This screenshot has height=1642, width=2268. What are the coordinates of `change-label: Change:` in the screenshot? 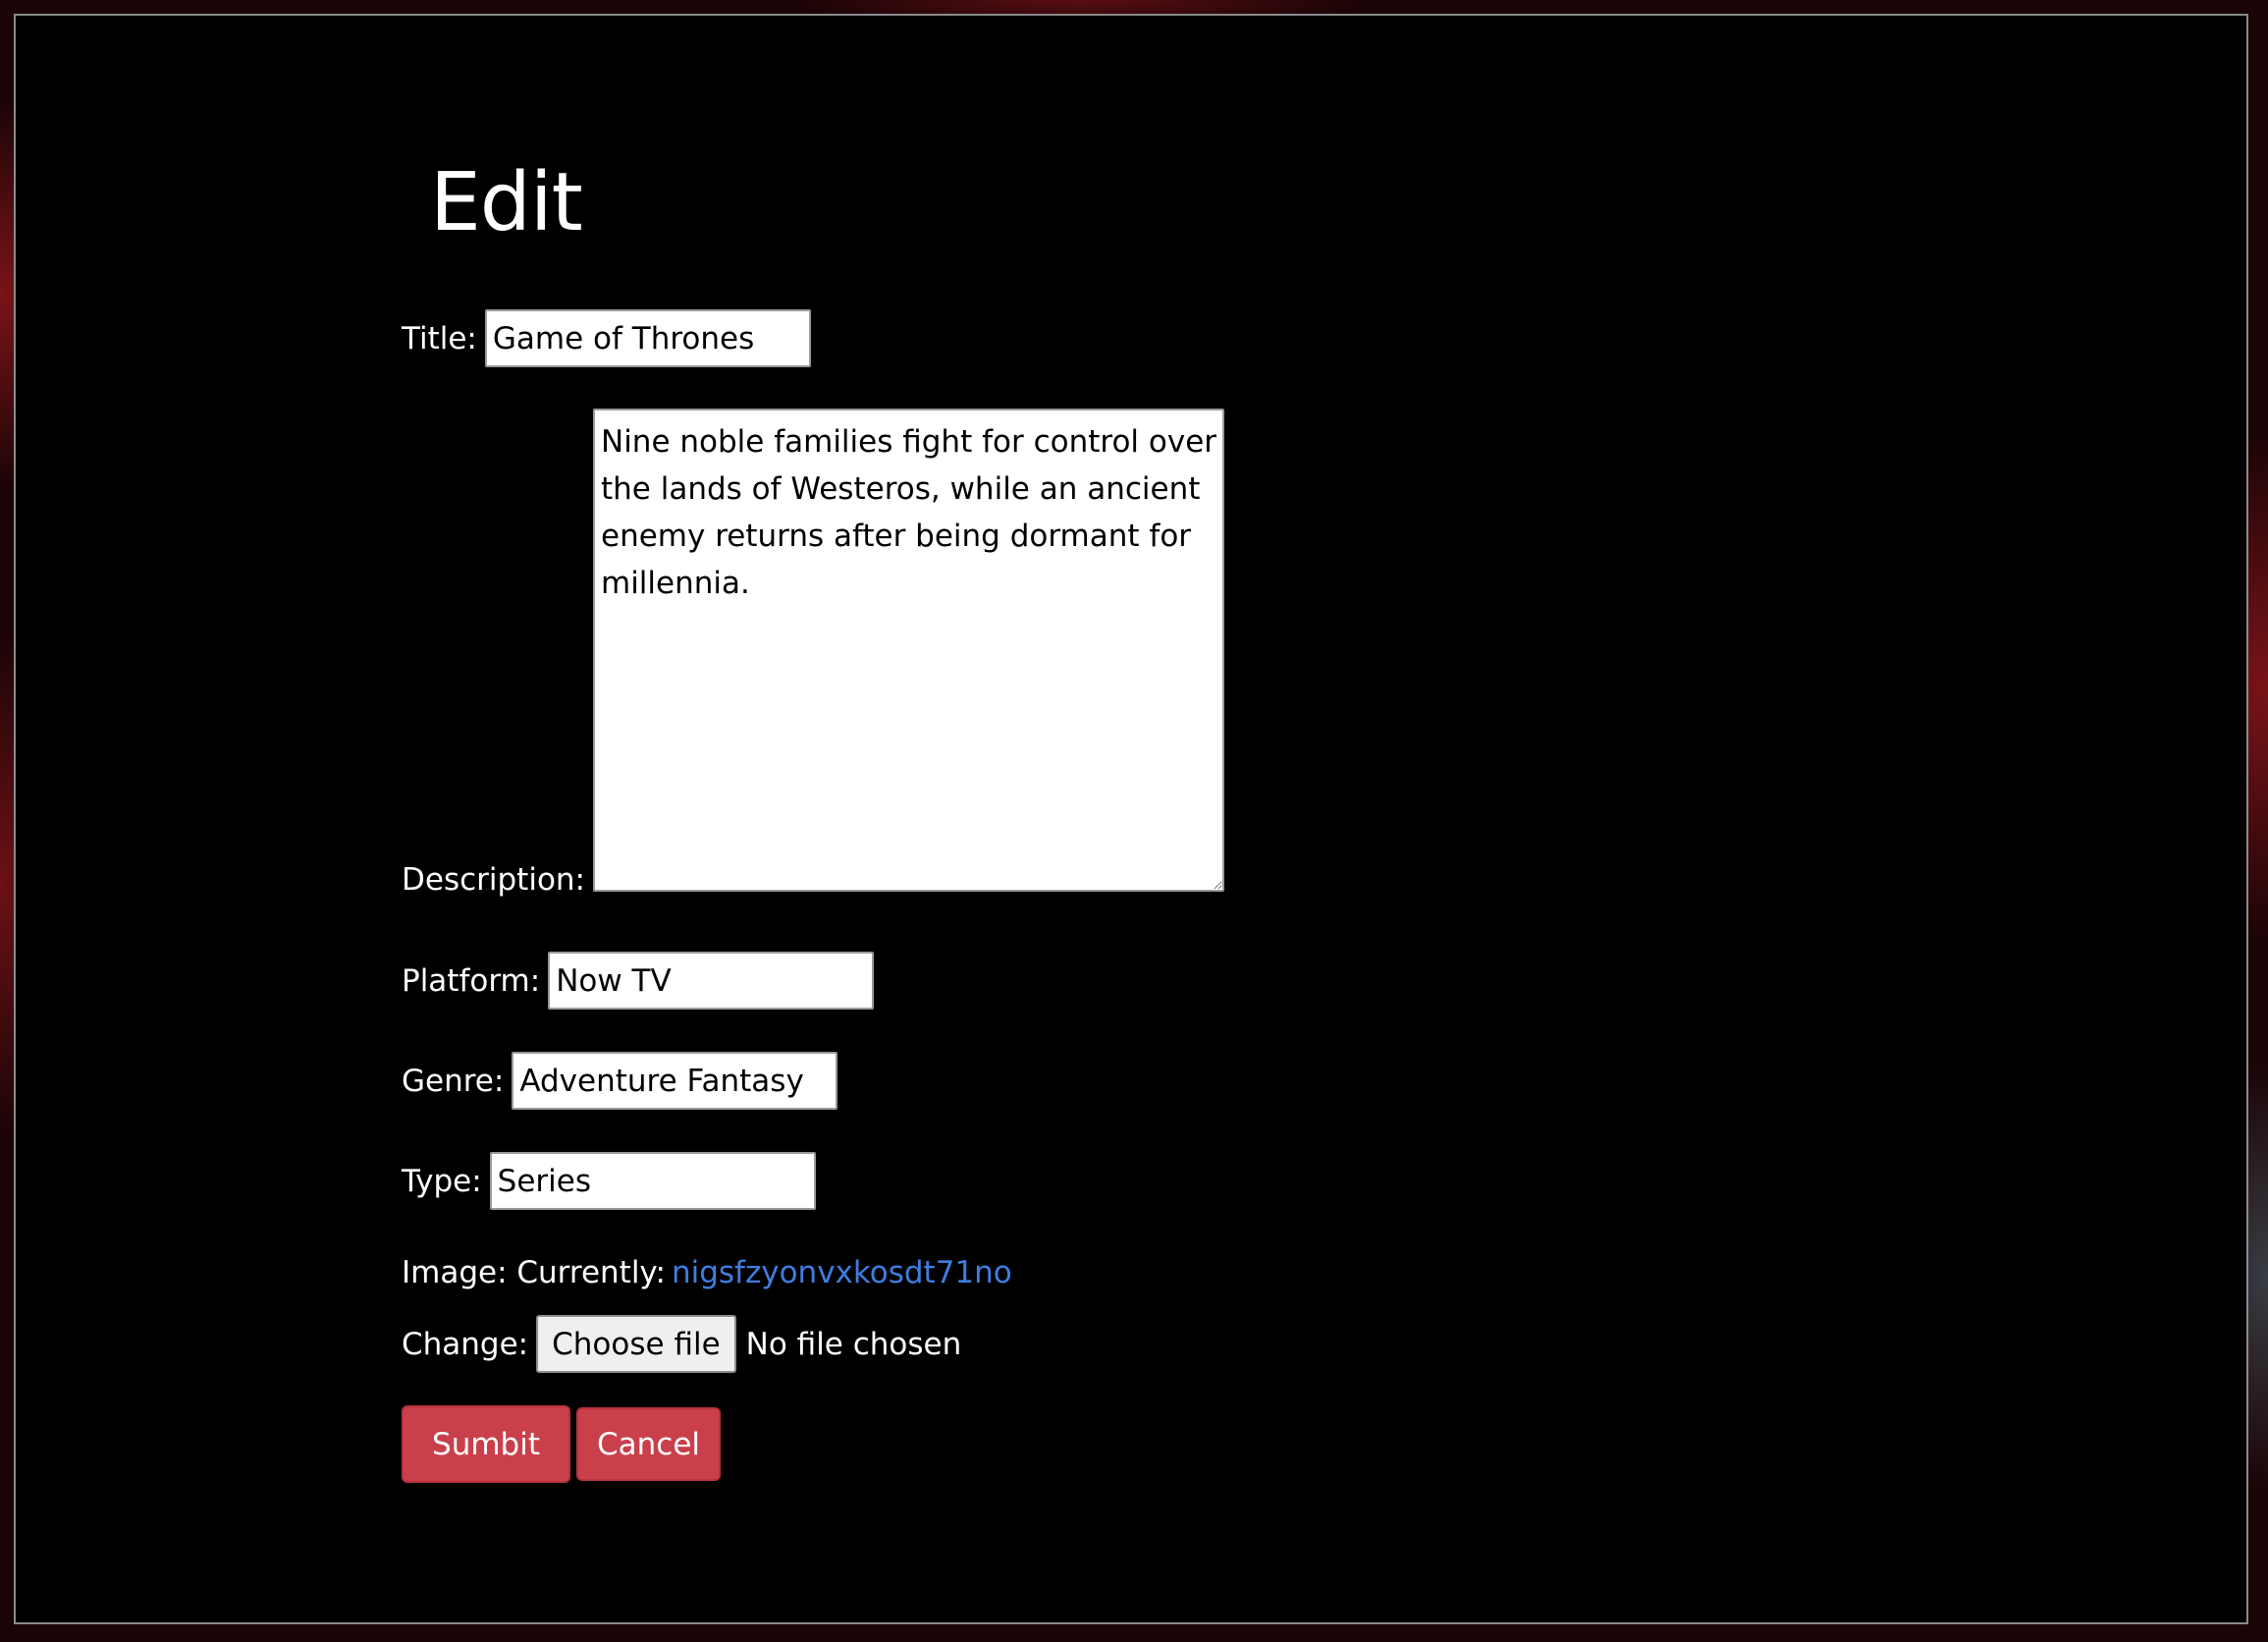 It's located at (465, 1344).